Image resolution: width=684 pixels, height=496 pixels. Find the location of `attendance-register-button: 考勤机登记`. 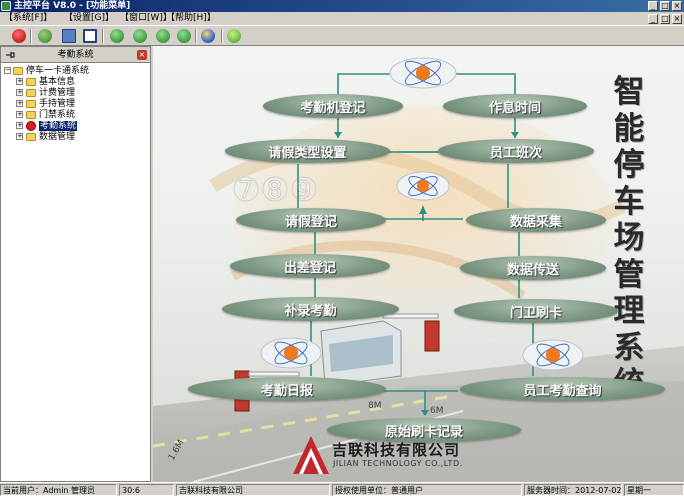

attendance-register-button: 考勤机登记 is located at coordinates (333, 106).